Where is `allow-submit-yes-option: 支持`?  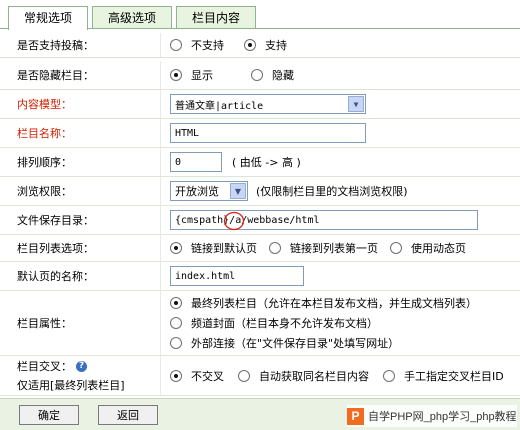 allow-submit-yes-option: 支持 is located at coordinates (265, 45).